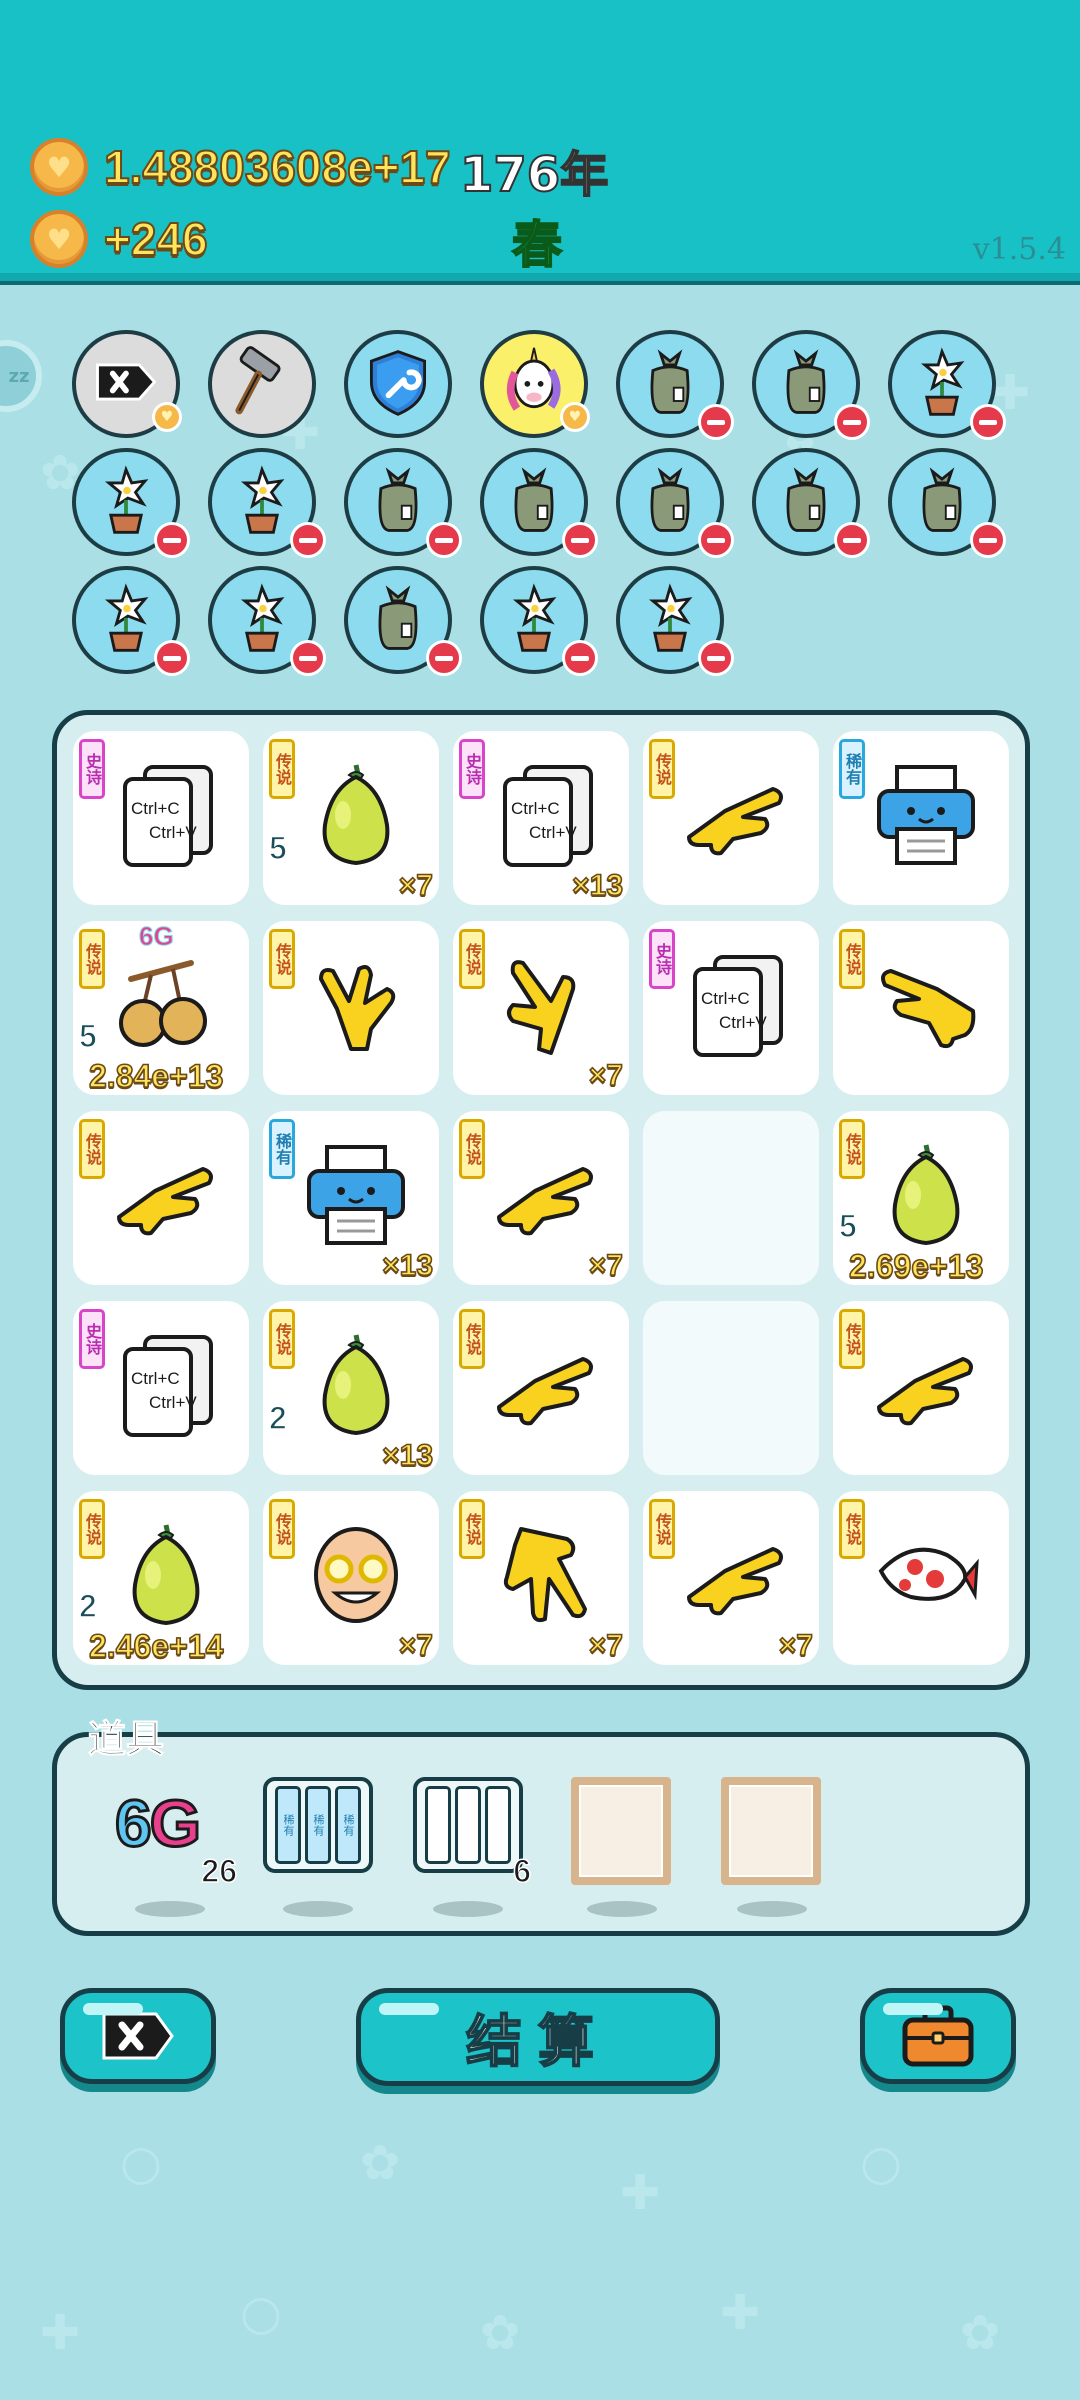 Image resolution: width=1080 pixels, height=2400 pixels. Describe the element at coordinates (541, 1578) in the screenshot. I see `board-cell-pointing-hand-down: 传说 ×7` at that location.